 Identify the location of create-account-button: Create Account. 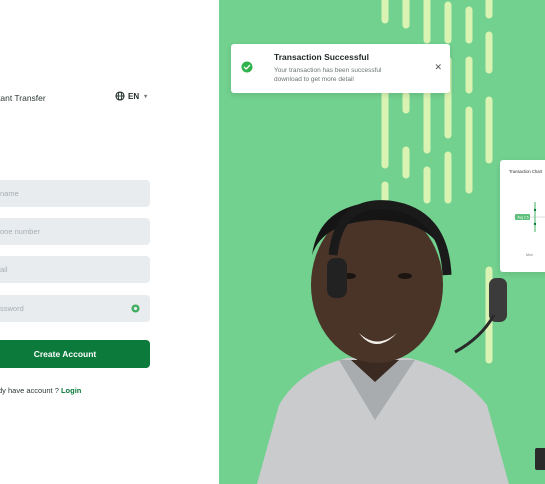
(75, 354).